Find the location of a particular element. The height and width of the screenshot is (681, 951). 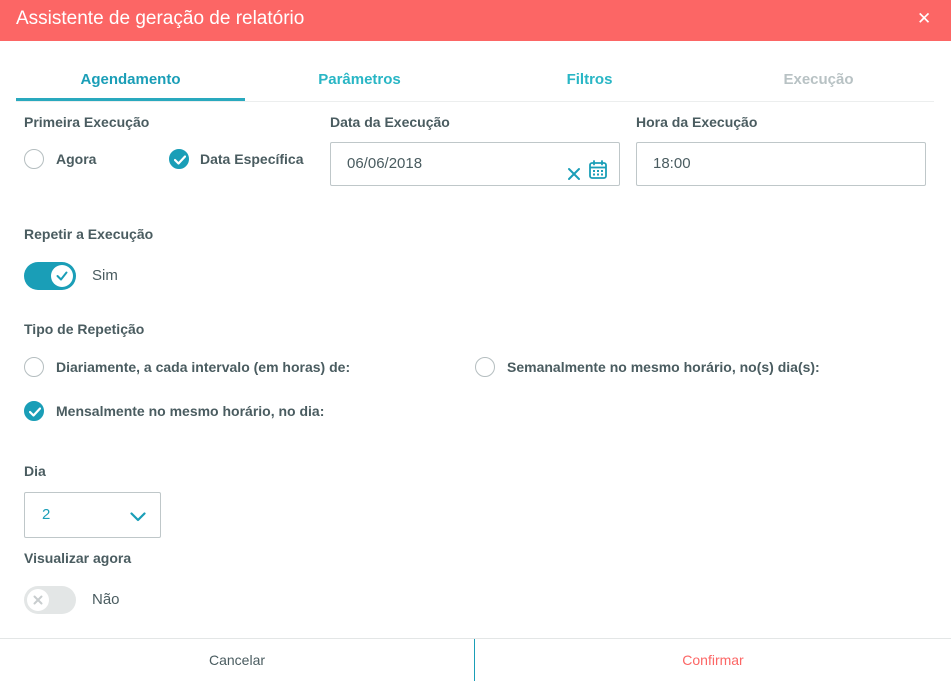

tab-agendamento: Agendamento is located at coordinates (130, 80).